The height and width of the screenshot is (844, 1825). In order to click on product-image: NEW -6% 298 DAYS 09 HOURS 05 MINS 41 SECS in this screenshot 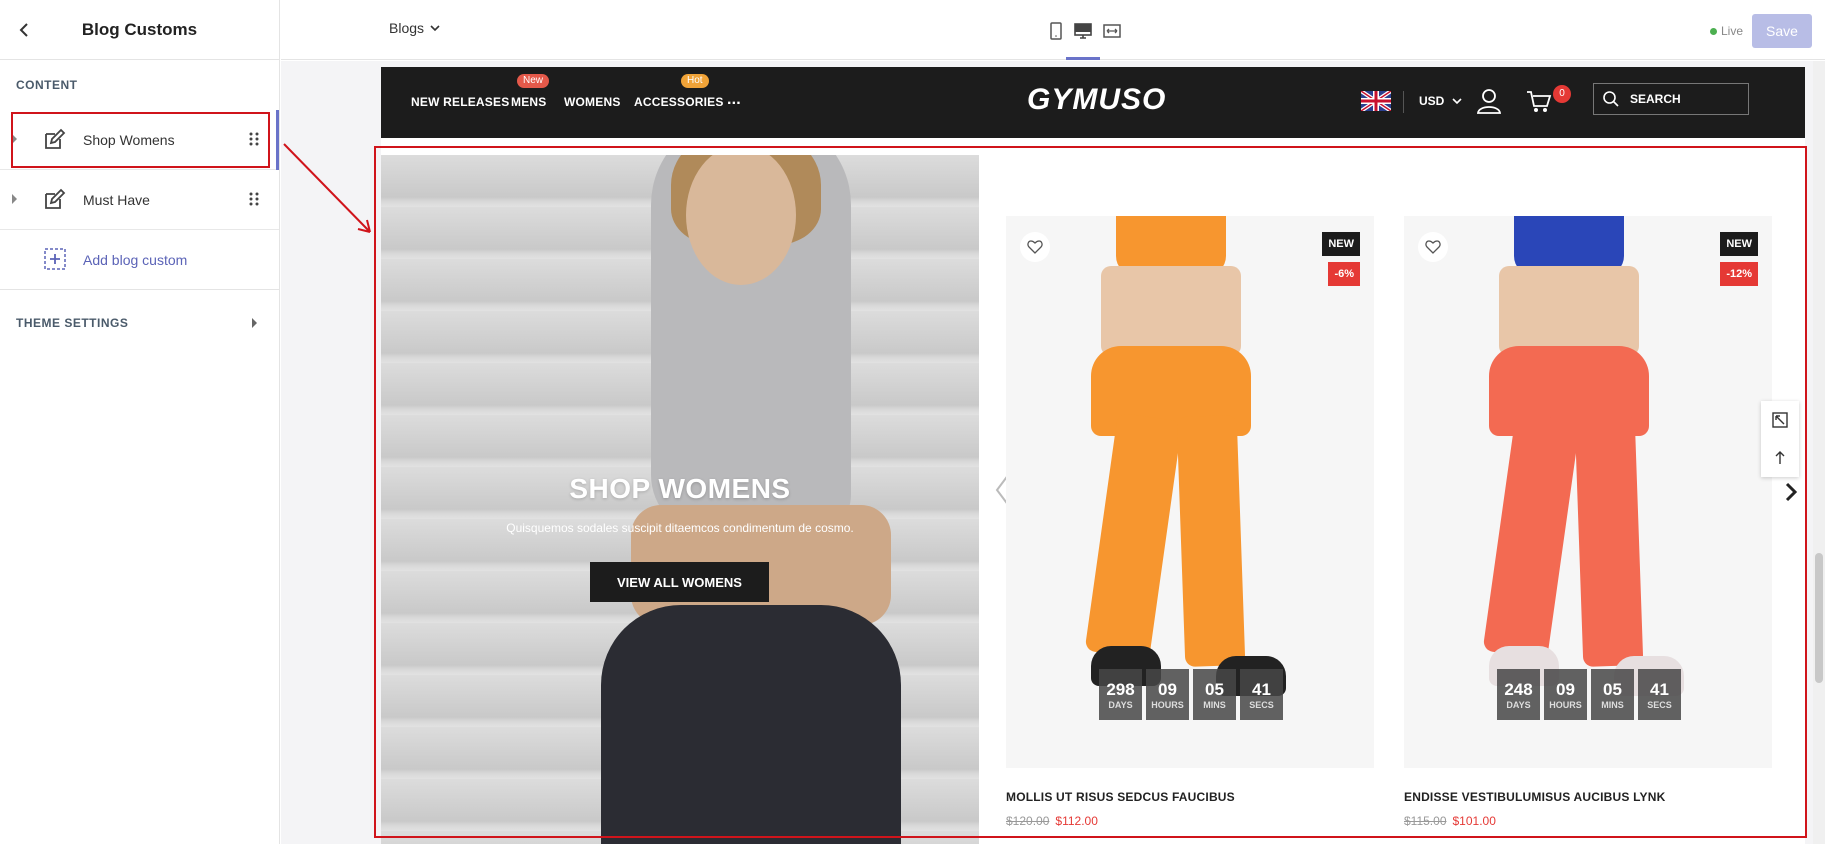, I will do `click(1190, 492)`.